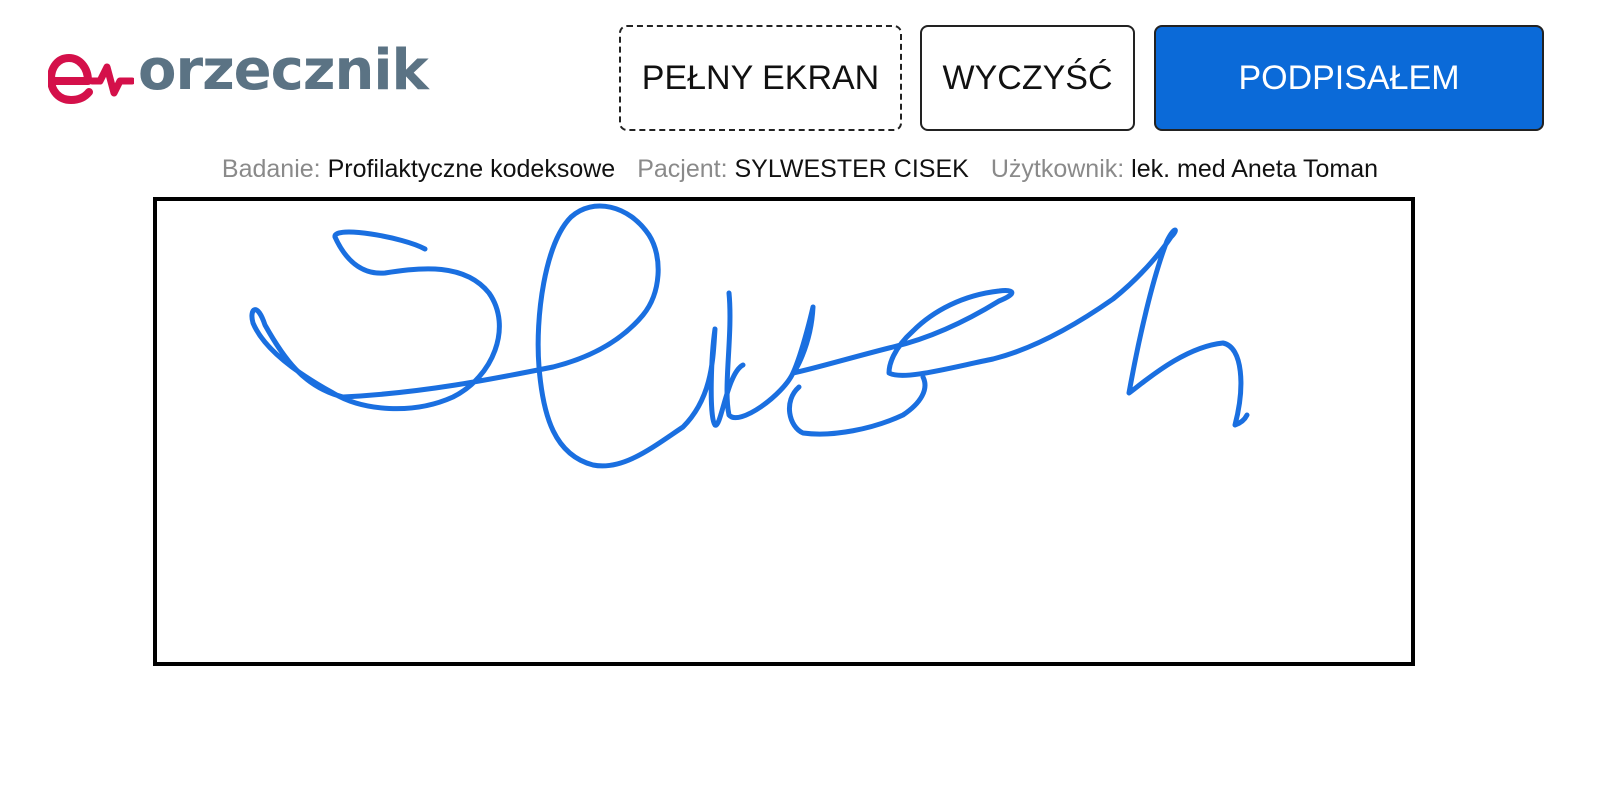  Describe the element at coordinates (1349, 78) in the screenshot. I see `signed-button: PODPISAŁEM` at that location.